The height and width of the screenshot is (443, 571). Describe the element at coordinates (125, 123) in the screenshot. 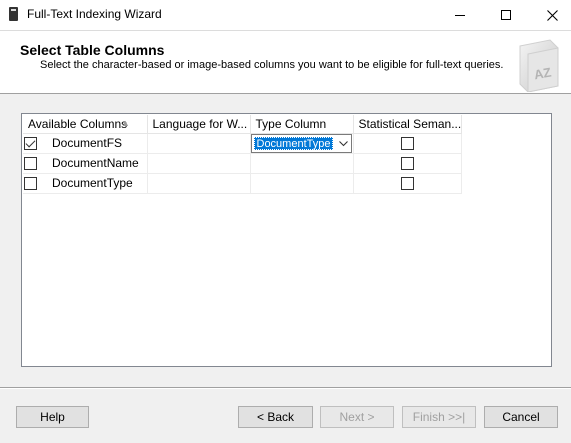

I see `sort-ascending-icon: ▲` at that location.